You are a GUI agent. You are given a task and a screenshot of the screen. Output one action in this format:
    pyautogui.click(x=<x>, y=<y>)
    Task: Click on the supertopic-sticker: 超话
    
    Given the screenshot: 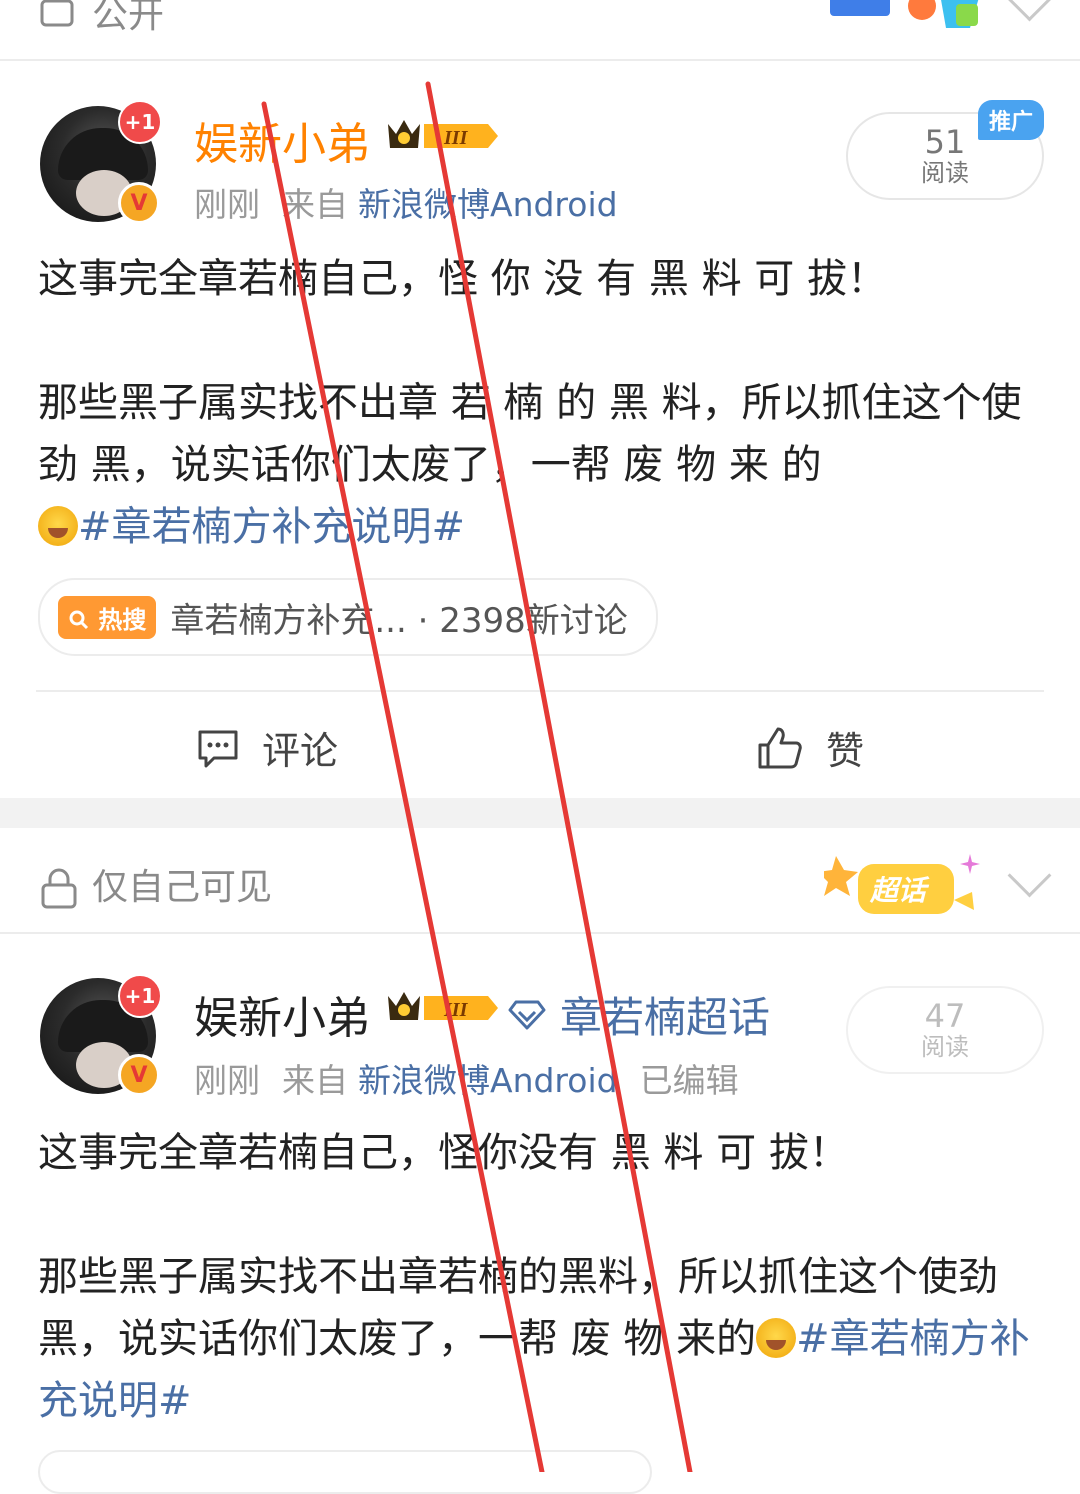 What is the action you would take?
    pyautogui.click(x=906, y=892)
    